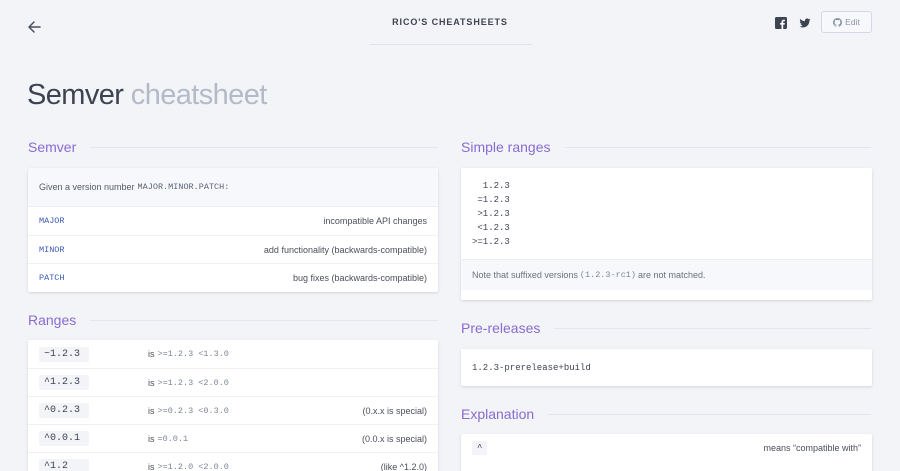 This screenshot has height=471, width=900. What do you see at coordinates (345, 249) in the screenshot?
I see `semver-desc: add functionality (backwards-compatible)` at bounding box center [345, 249].